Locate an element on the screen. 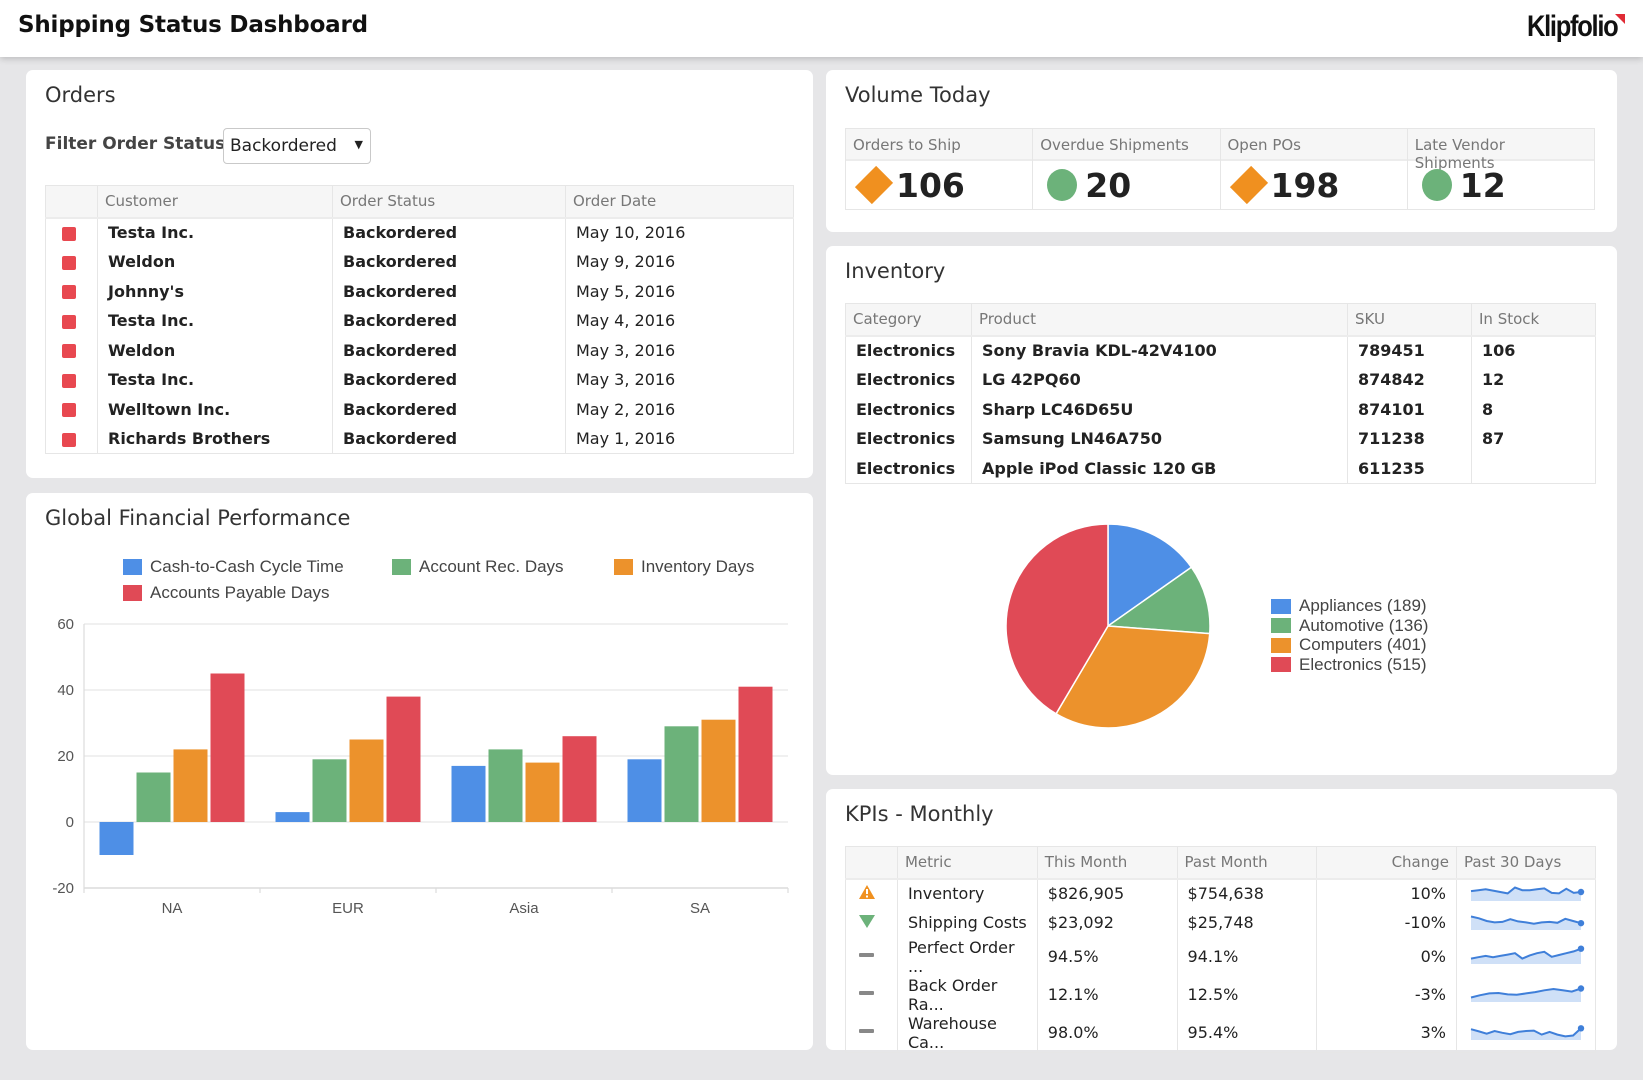 The height and width of the screenshot is (1080, 1643). order-row: Johnny's Backordered May 5, 2016 is located at coordinates (419, 291).